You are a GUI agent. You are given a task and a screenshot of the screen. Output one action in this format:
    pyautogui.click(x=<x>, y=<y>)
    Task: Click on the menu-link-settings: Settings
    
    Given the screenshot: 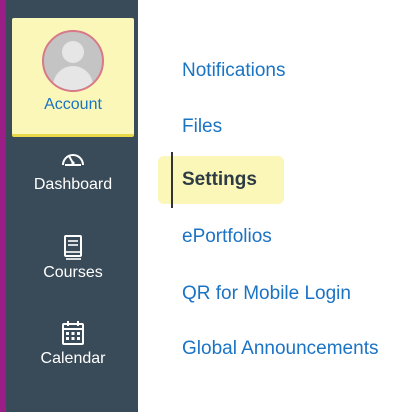 What is the action you would take?
    pyautogui.click(x=219, y=180)
    